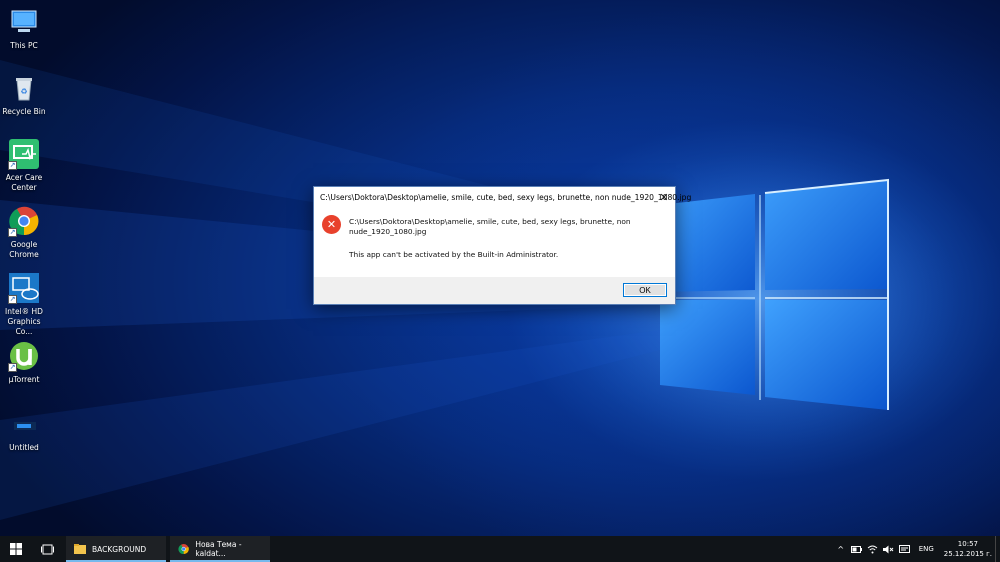  I want to click on taskbar-app-label: BACKGROUND, so click(119, 549).